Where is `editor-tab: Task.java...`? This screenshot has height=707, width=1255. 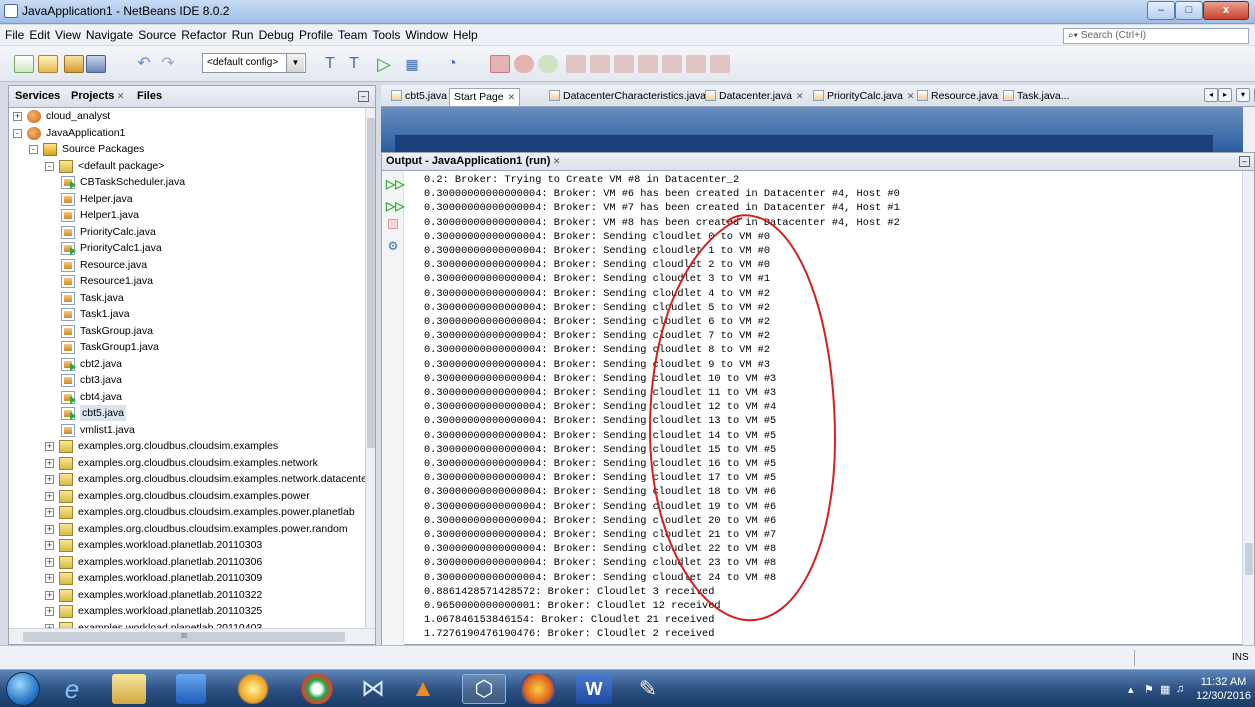
editor-tab: Task.java... is located at coordinates (1036, 97).